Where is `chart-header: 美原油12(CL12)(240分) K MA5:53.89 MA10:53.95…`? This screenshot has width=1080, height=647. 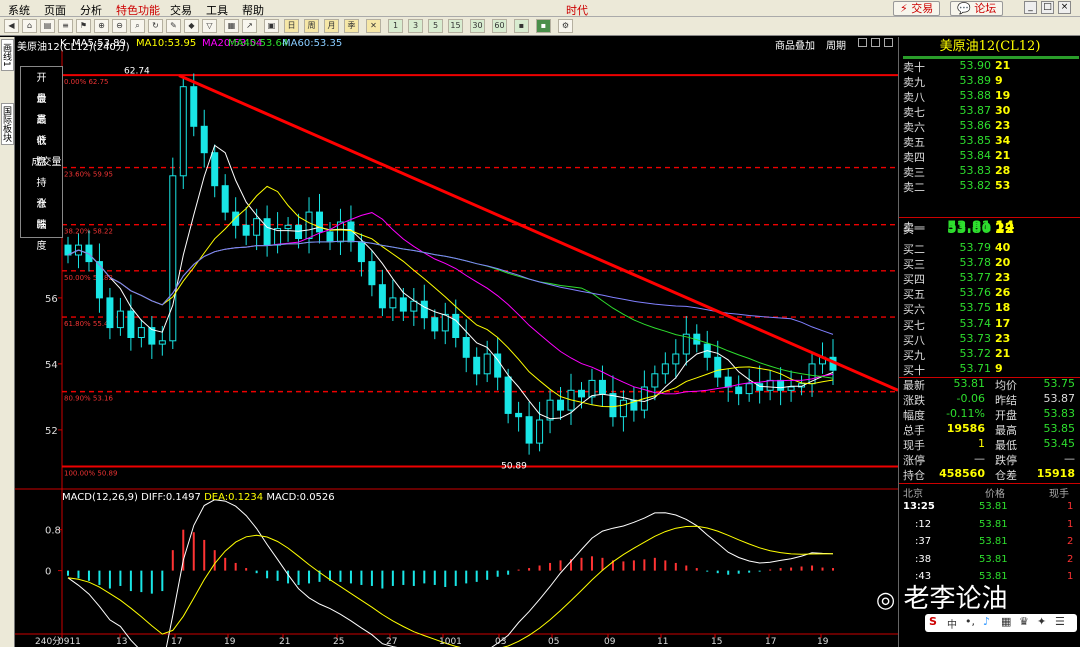
chart-header: 美原油12(CL12)(240分) K MA5:53.89 MA10:53.95… is located at coordinates (456, 45).